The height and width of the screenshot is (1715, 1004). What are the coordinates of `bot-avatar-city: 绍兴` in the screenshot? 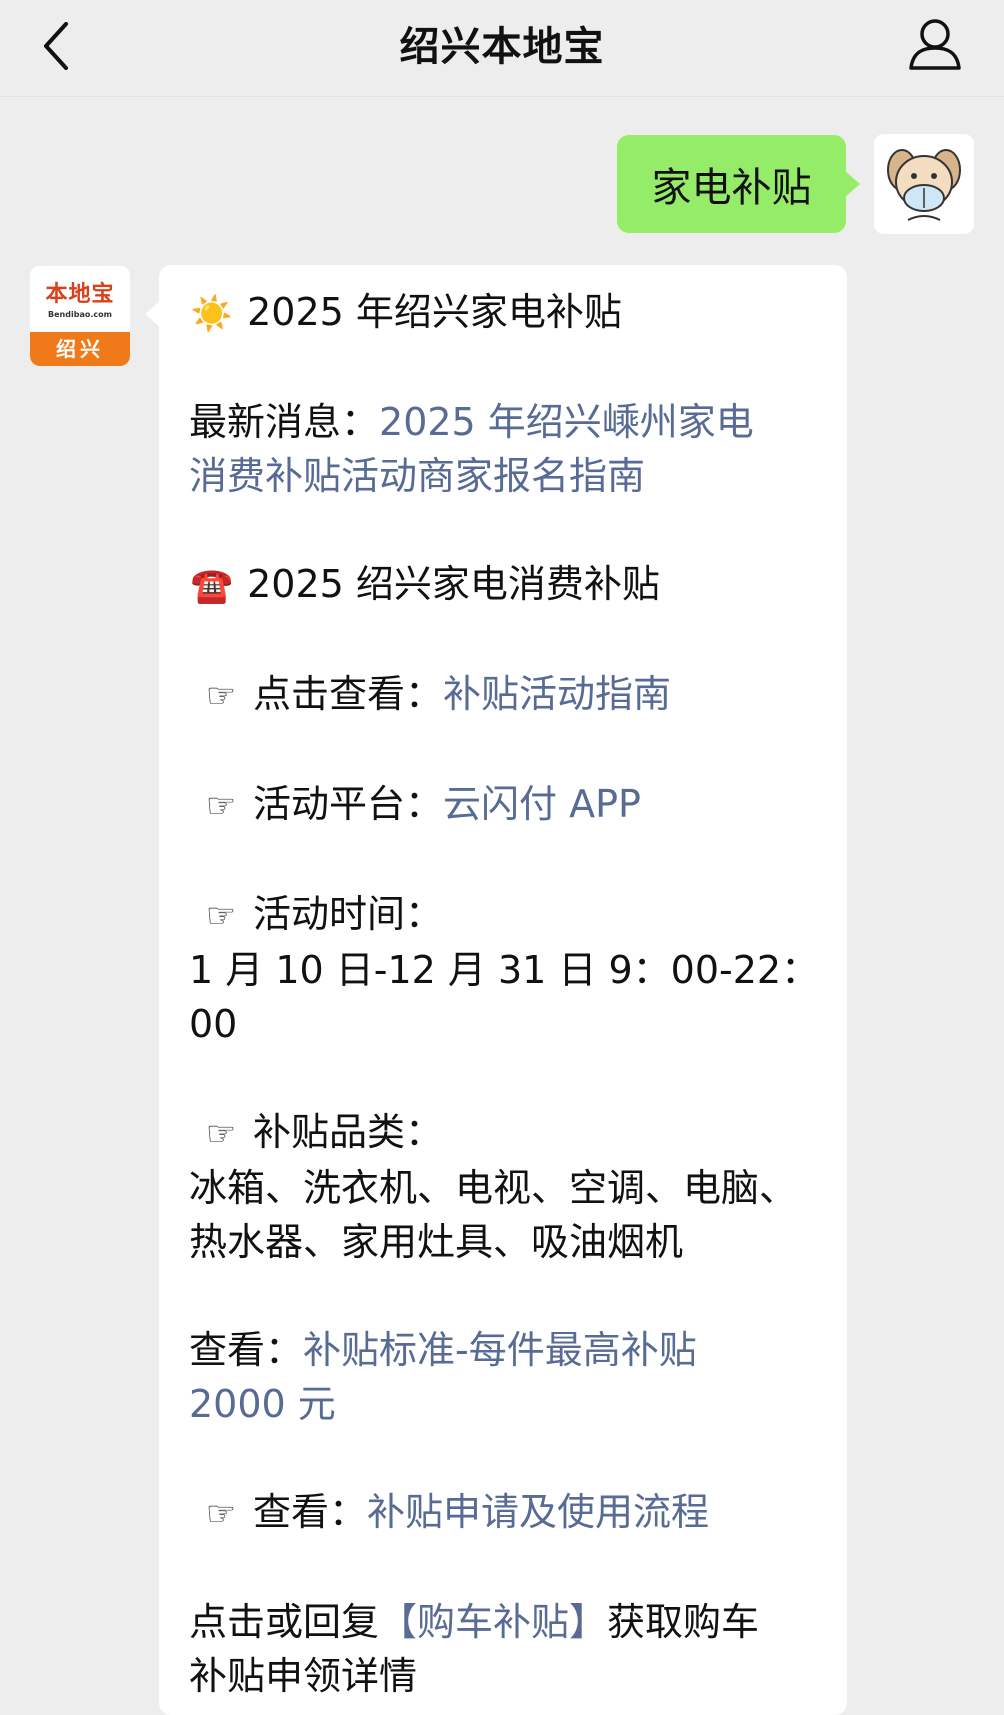 It's located at (80, 349).